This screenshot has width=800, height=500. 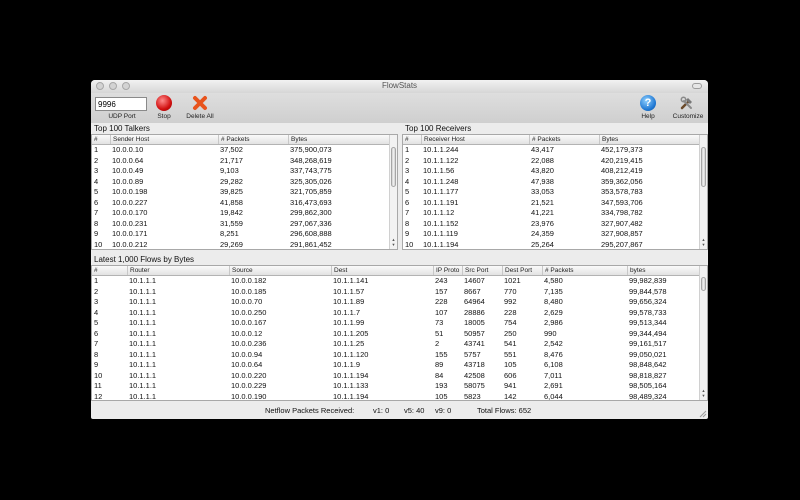 I want to click on talkers-col-packets: # Packets, so click(x=253, y=139).